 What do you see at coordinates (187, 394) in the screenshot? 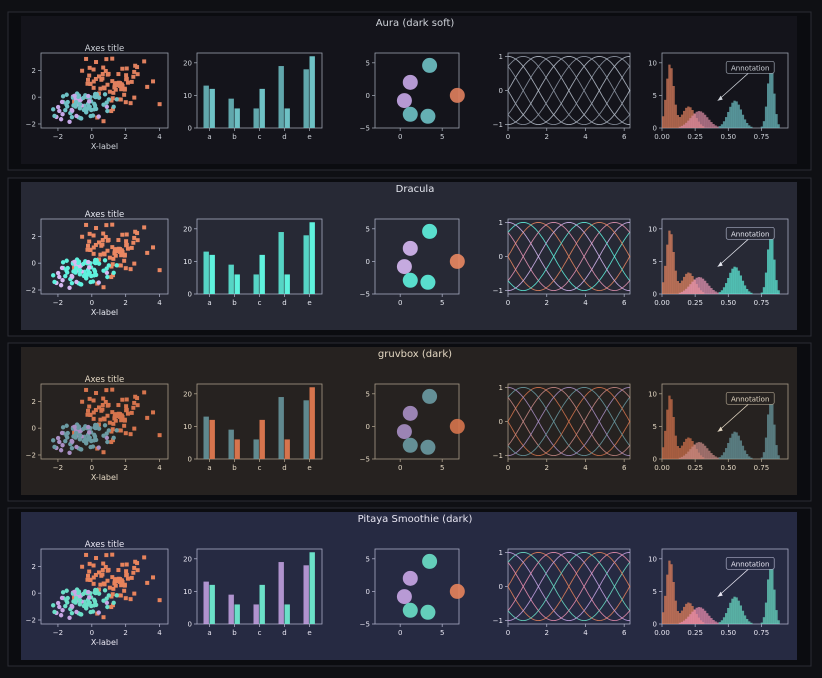
I see `y-tick-label: 20` at bounding box center [187, 394].